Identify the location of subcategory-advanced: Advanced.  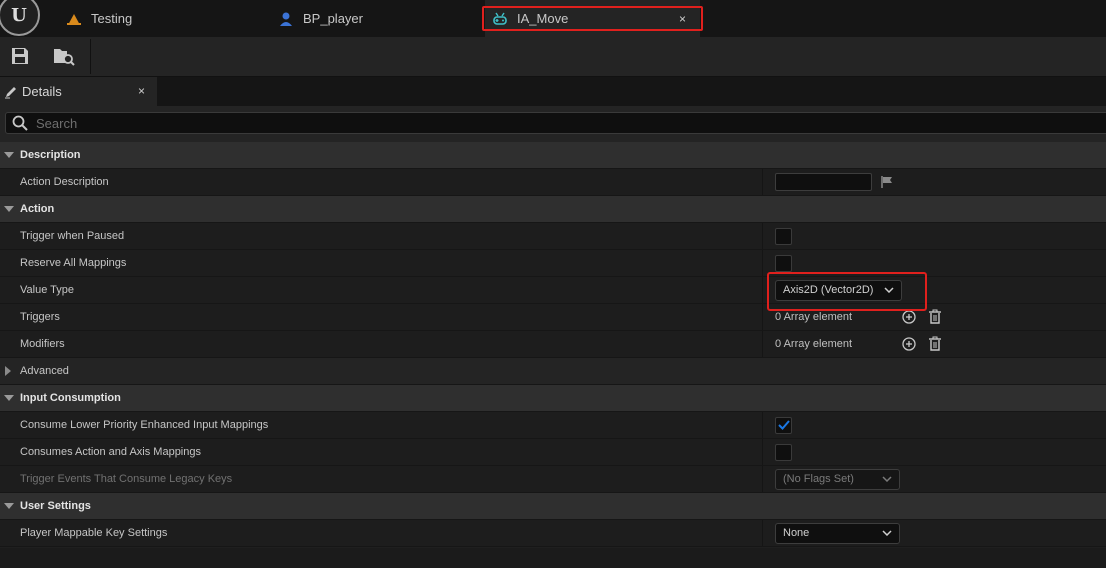
(553, 371).